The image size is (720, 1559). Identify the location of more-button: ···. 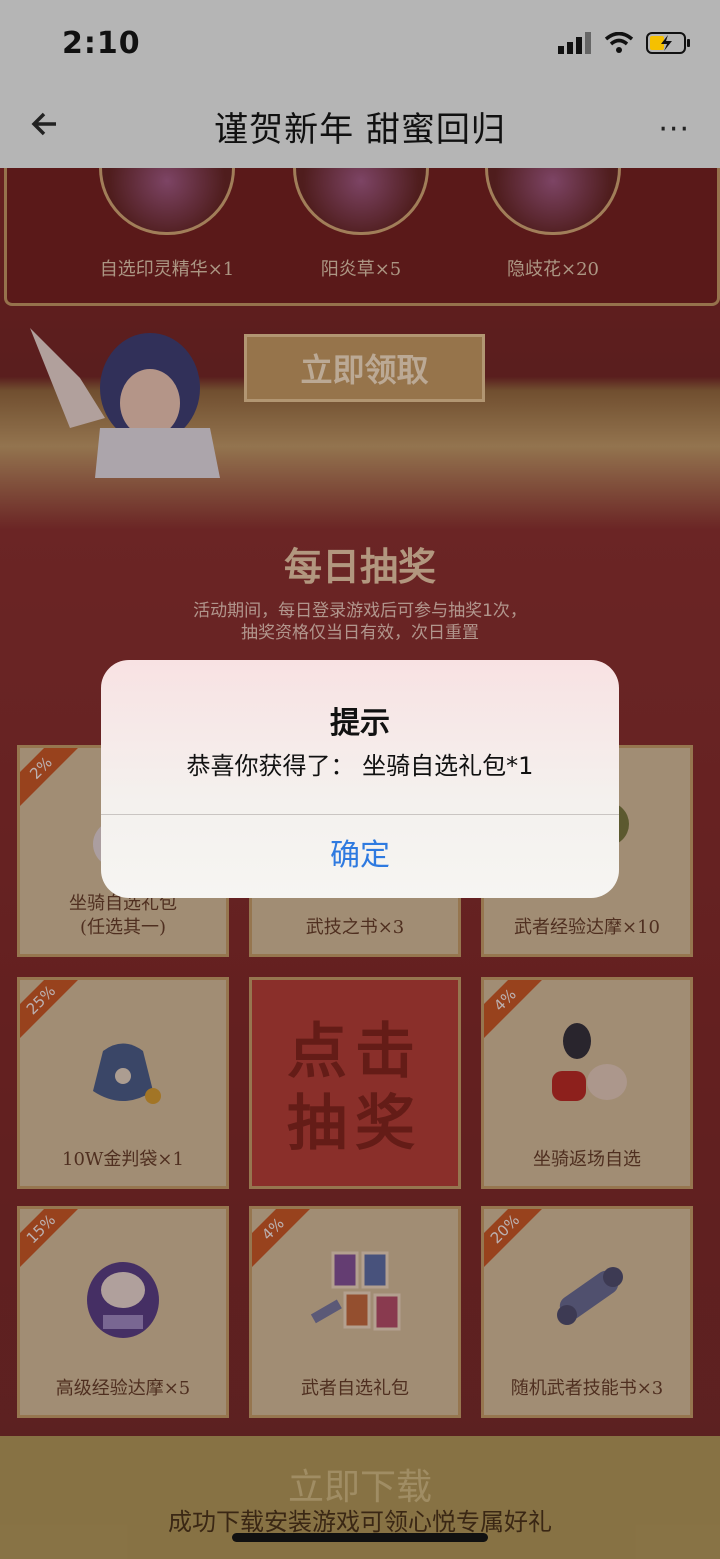
(674, 129).